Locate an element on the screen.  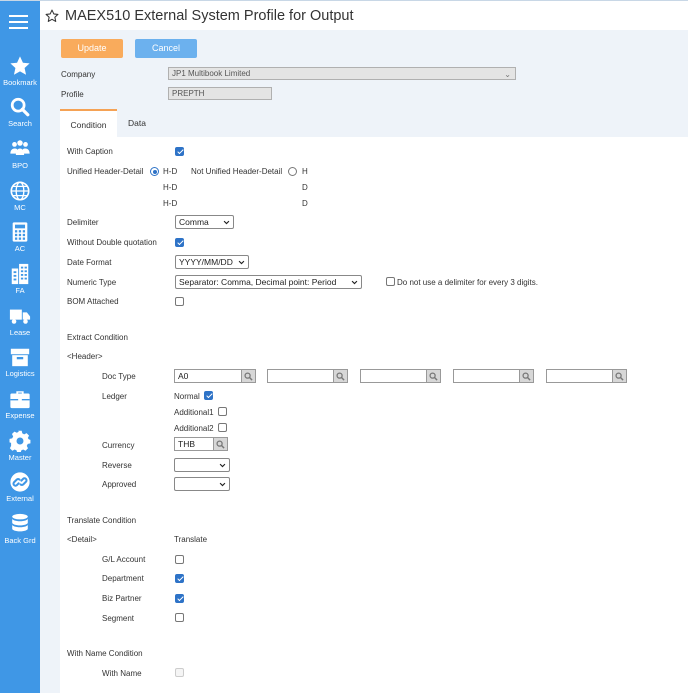
doc-type-input-1: A0 is located at coordinates (208, 376).